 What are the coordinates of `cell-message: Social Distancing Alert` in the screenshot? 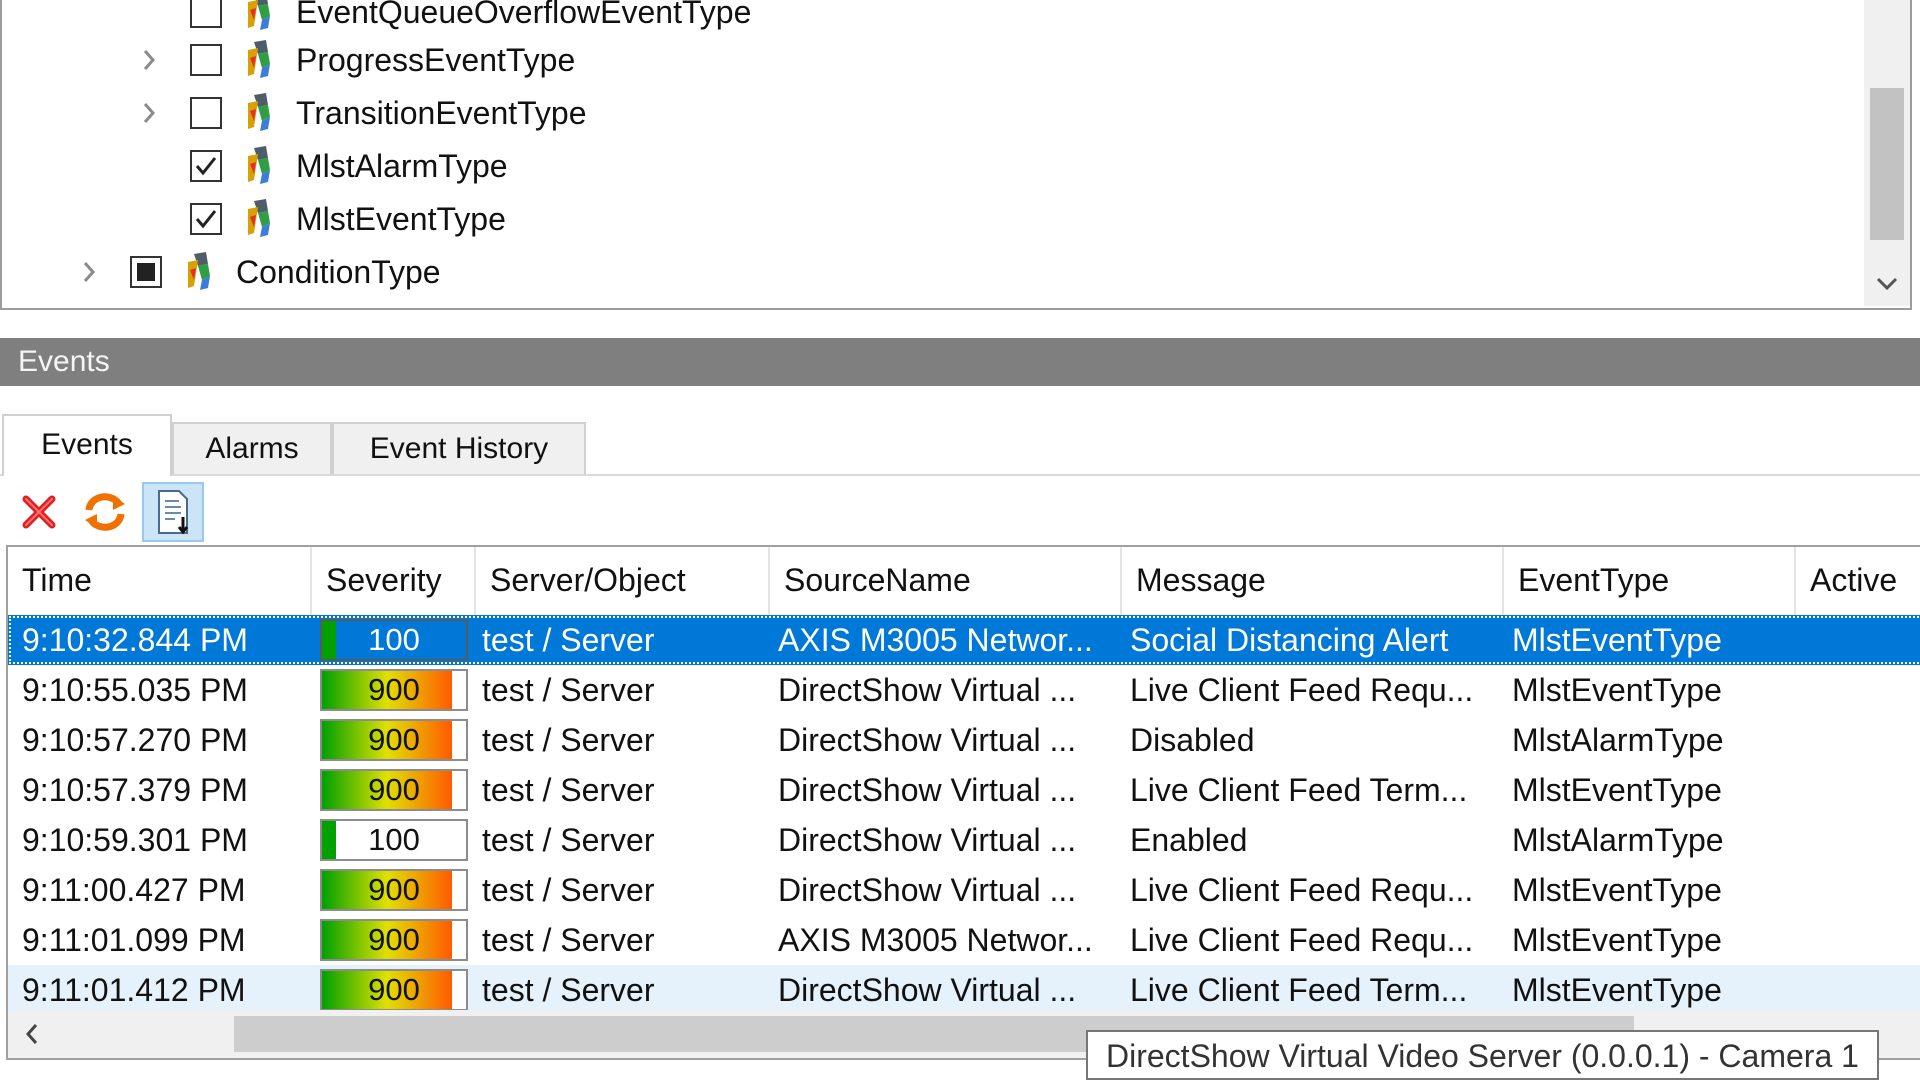 It's located at (1289, 640).